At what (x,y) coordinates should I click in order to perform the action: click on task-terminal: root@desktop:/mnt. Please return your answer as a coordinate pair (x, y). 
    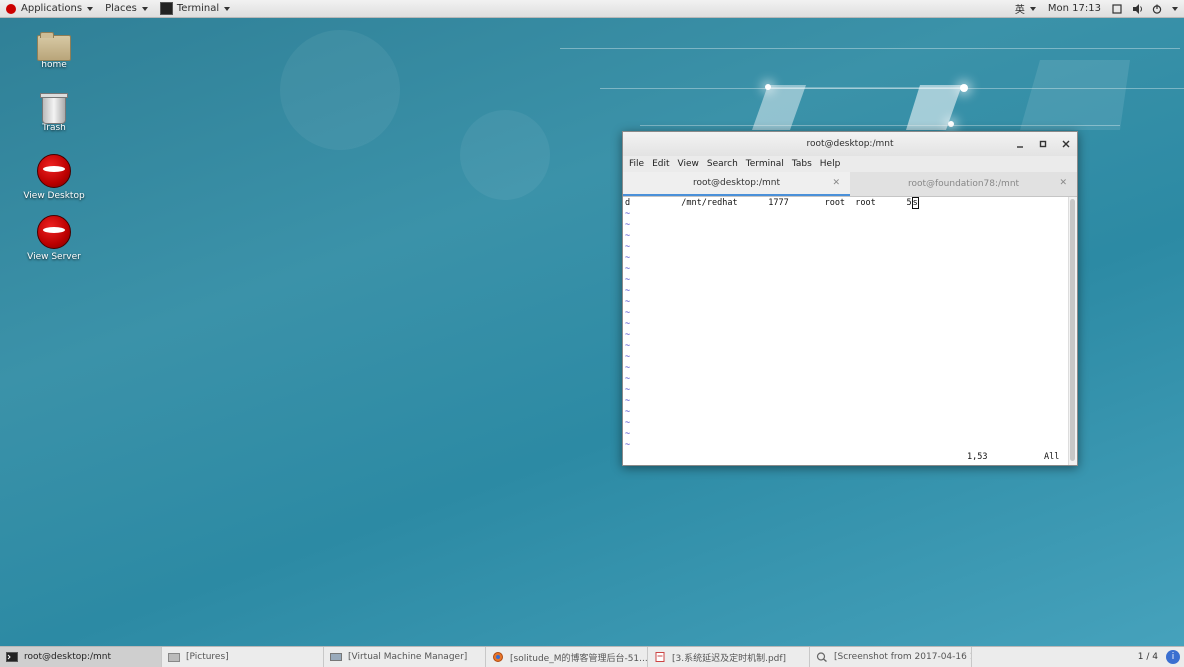
    Looking at the image, I should click on (81, 657).